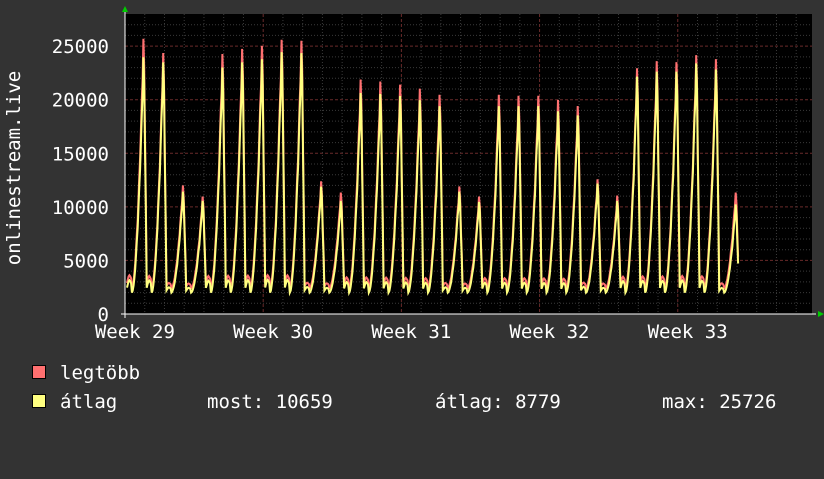 The image size is (824, 479). Describe the element at coordinates (86, 261) in the screenshot. I see `y-tick-label: 5000` at that location.